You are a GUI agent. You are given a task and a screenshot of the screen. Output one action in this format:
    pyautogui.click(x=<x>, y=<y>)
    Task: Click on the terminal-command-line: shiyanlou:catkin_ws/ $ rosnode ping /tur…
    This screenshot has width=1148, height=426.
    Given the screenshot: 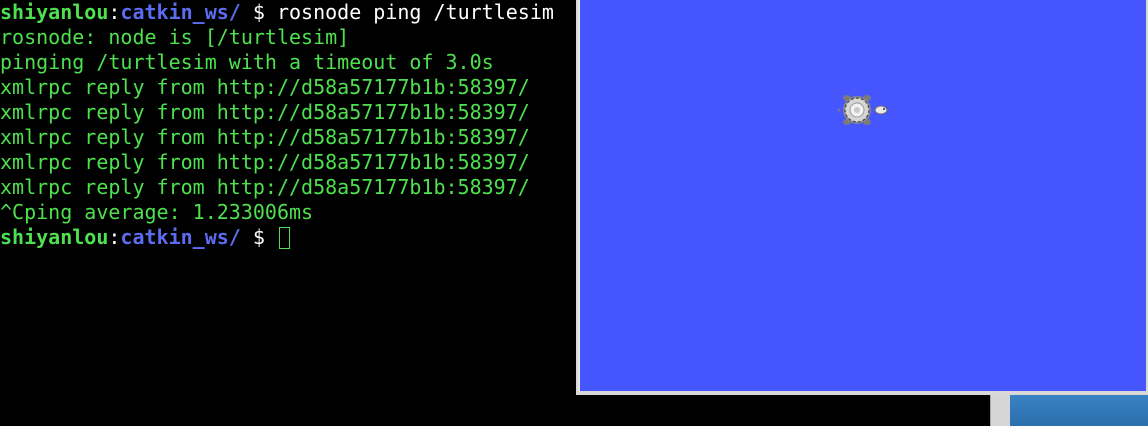 What is the action you would take?
    pyautogui.click(x=290, y=12)
    